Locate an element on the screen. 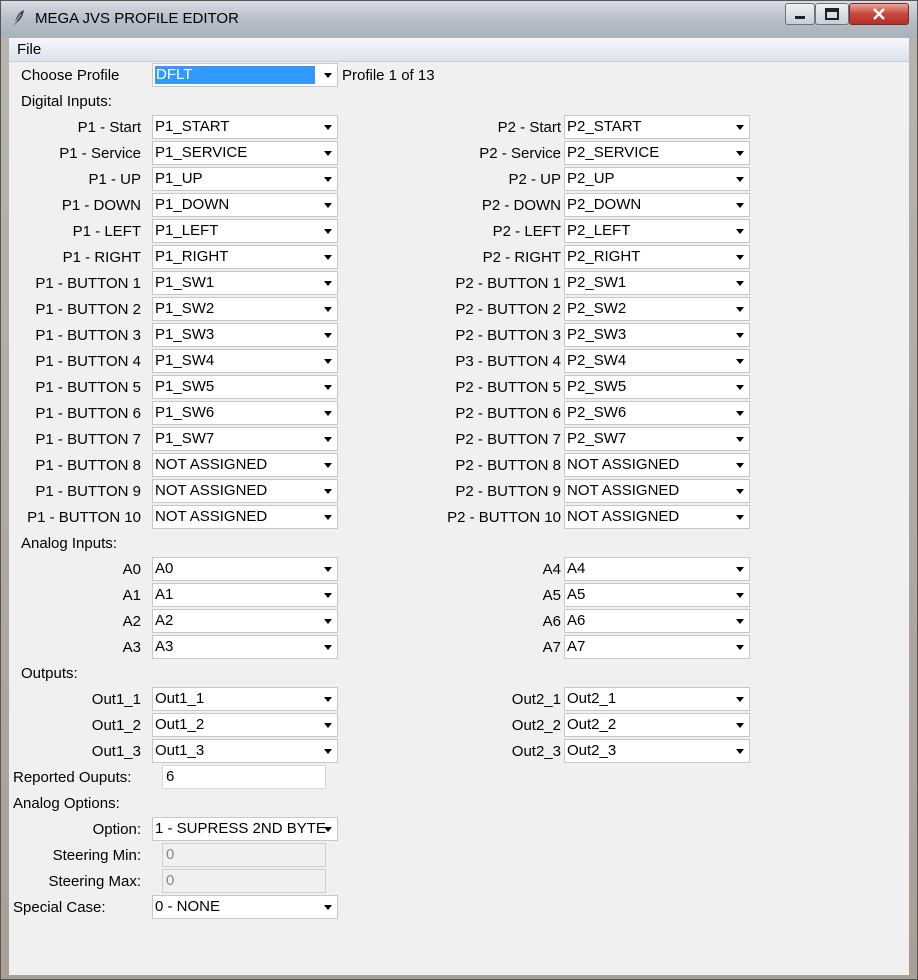  analog-inputs-heading: Analog Inputs: is located at coordinates (69, 543).